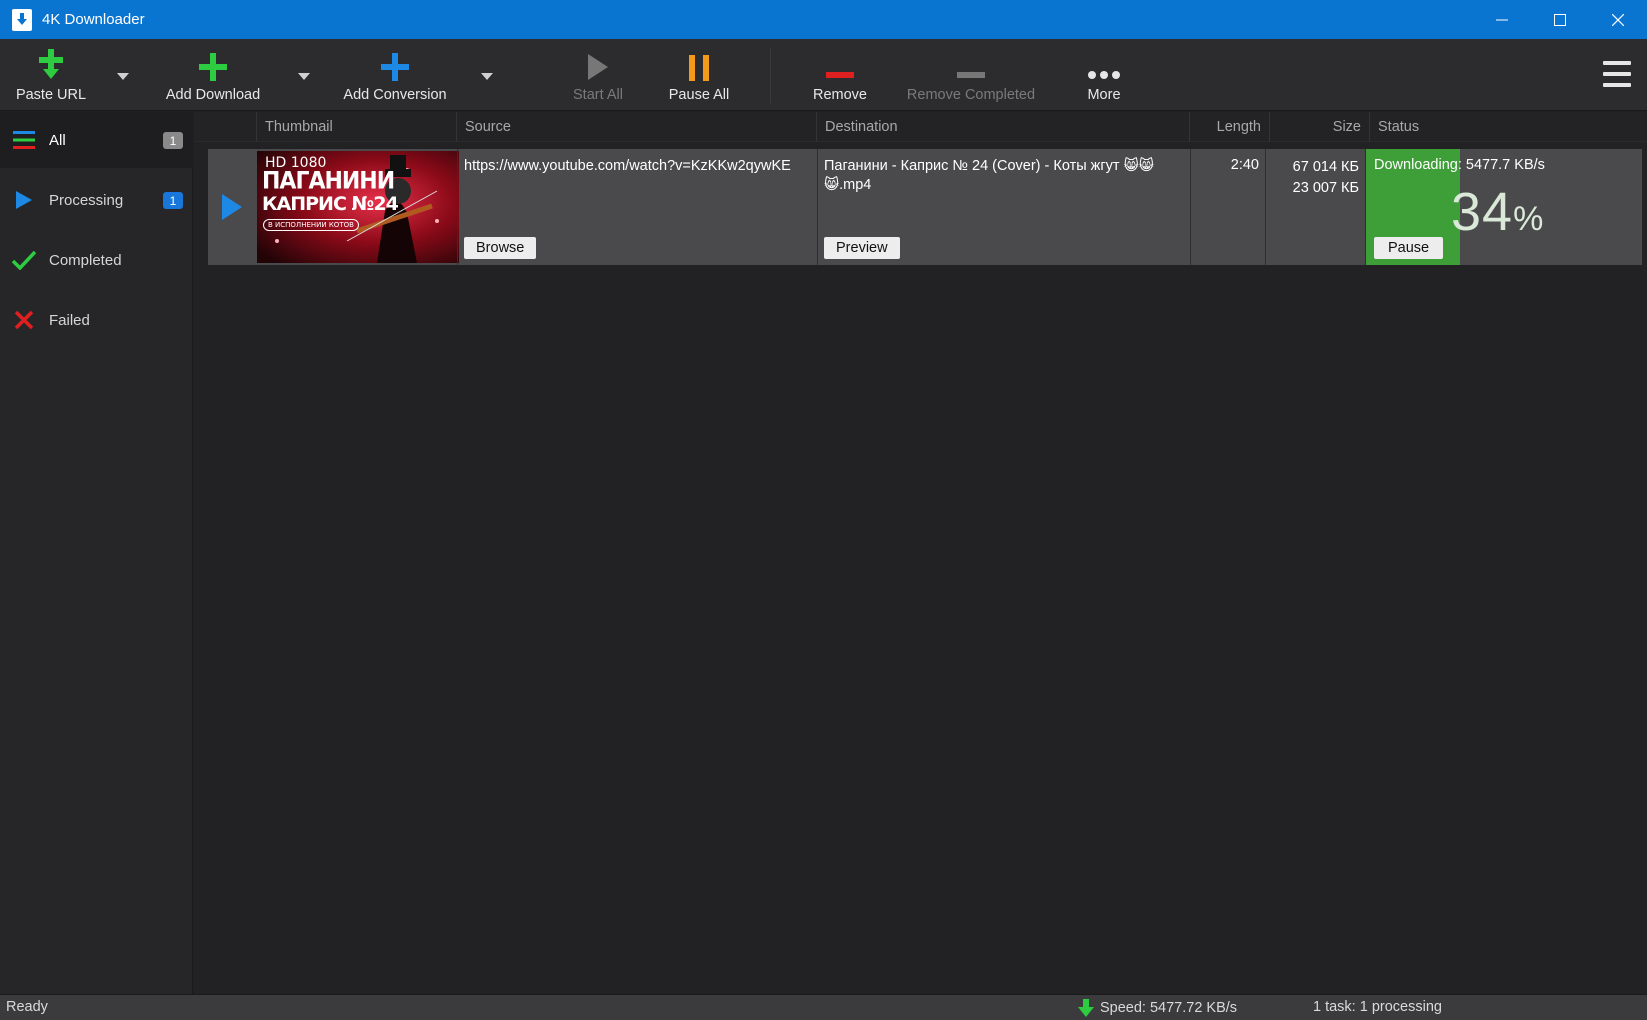 The height and width of the screenshot is (1020, 1647). What do you see at coordinates (1315, 207) in the screenshot?
I see `size-cell: 67 014 КБ 23 007 КБ` at bounding box center [1315, 207].